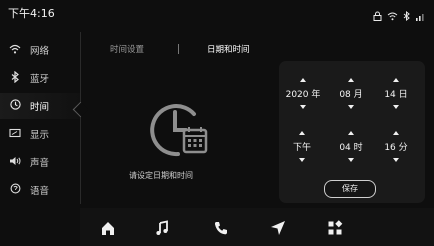 The width and height of the screenshot is (434, 246). What do you see at coordinates (351, 80) in the screenshot?
I see `month-up-arrow` at bounding box center [351, 80].